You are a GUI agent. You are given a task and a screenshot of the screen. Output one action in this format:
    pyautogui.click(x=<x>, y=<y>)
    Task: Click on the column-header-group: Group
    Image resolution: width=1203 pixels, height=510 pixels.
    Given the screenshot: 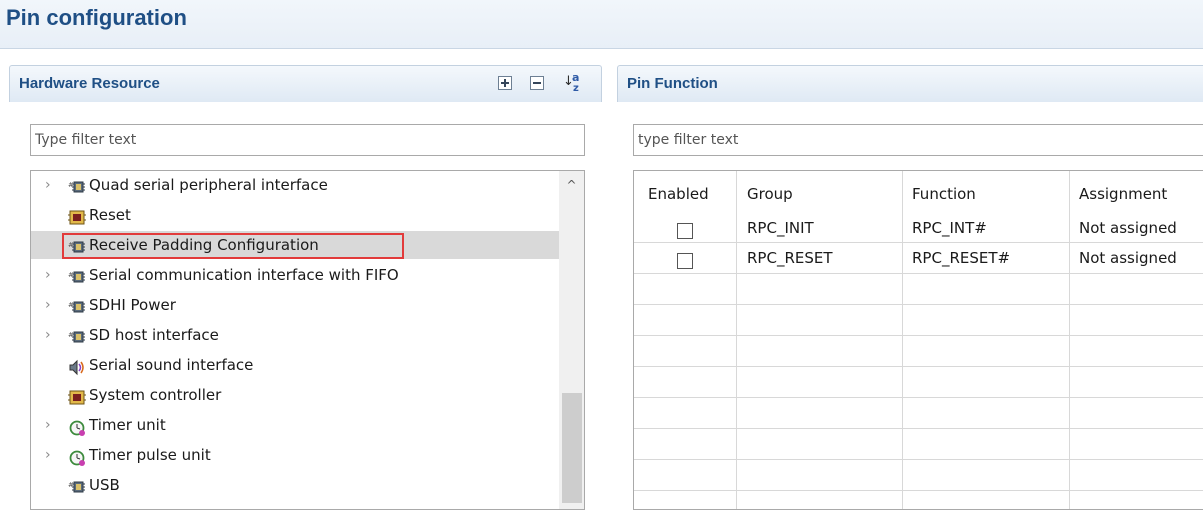 What is the action you would take?
    pyautogui.click(x=770, y=194)
    